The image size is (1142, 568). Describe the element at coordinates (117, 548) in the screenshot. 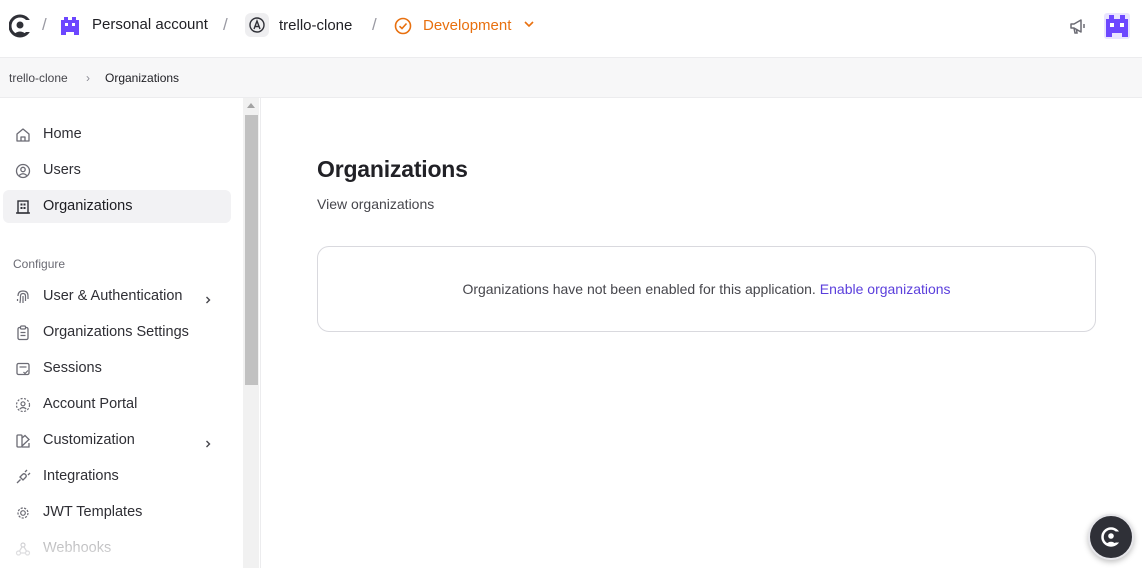

I see `sidebar-item-webhooks: Webhooks` at that location.